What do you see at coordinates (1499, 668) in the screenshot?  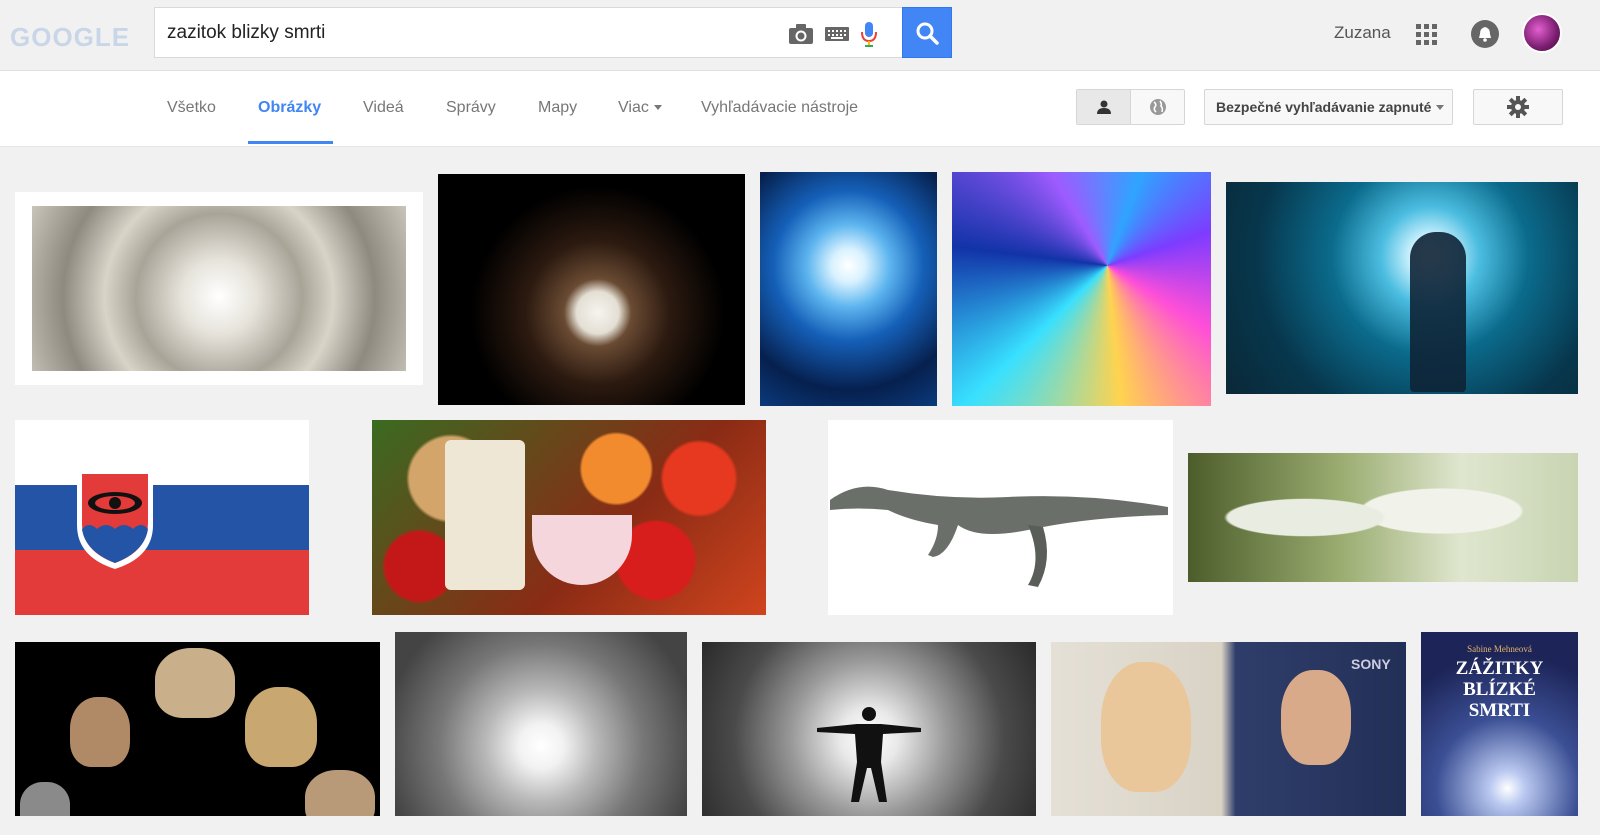 I see `book-title-line: ZÁŽITKY` at bounding box center [1499, 668].